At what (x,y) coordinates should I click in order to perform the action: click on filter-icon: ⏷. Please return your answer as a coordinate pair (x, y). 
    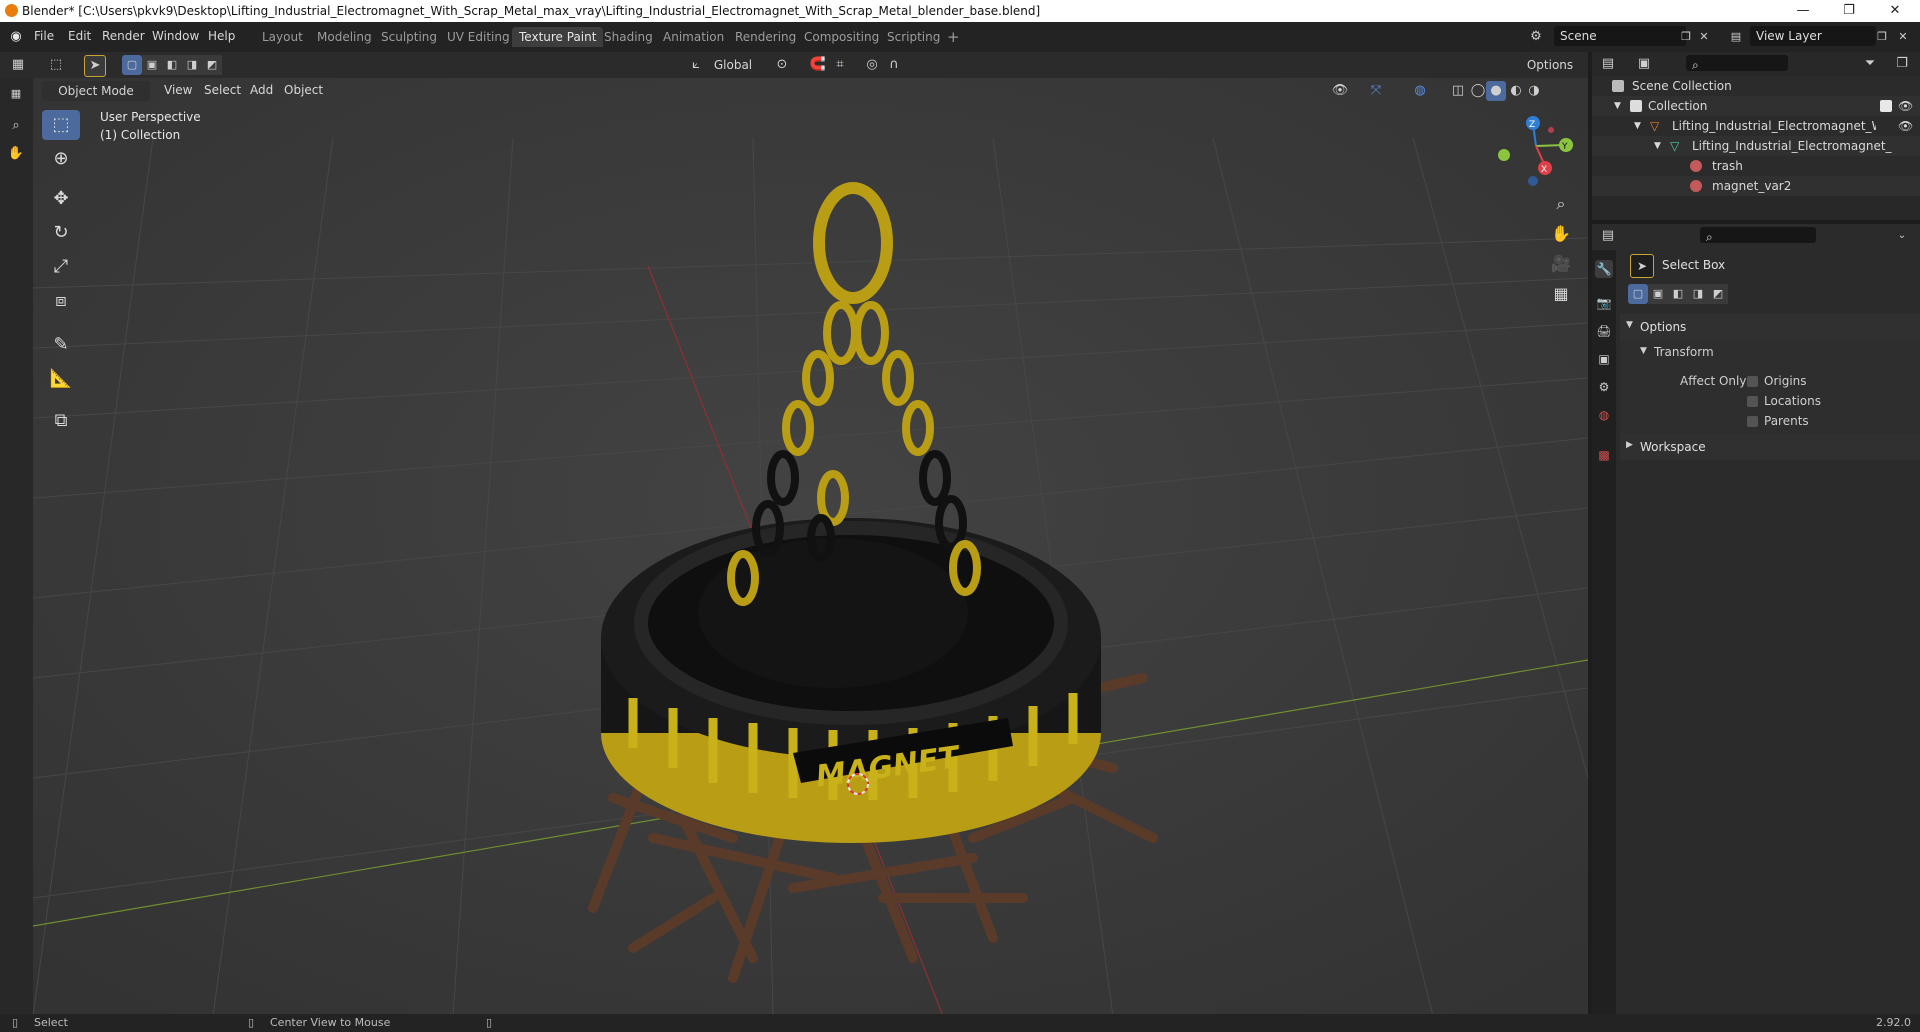
    Looking at the image, I should click on (1870, 64).